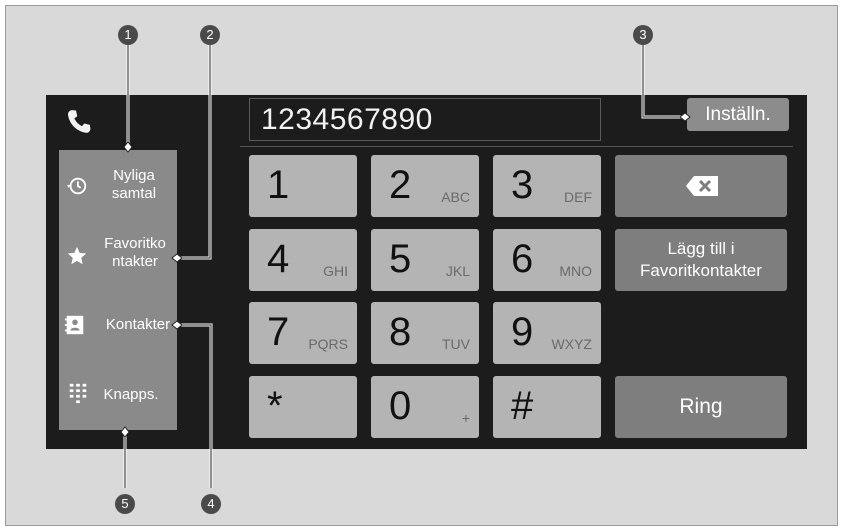 This screenshot has width=843, height=531. I want to click on sidebar-item-contacts: Kontakter, so click(118, 325).